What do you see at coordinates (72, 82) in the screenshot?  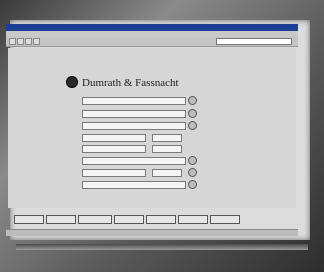 I see `logo-icon` at bounding box center [72, 82].